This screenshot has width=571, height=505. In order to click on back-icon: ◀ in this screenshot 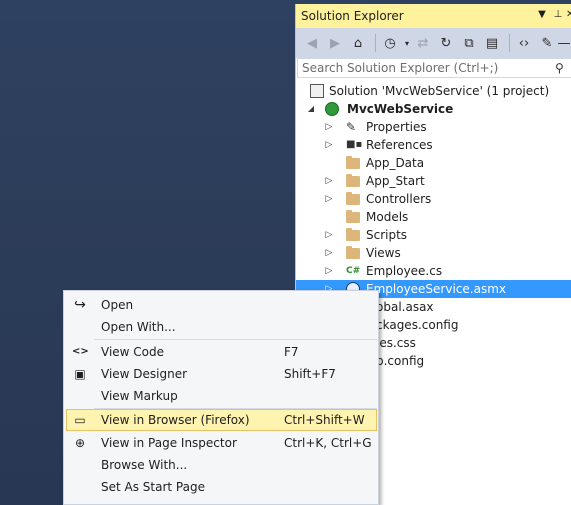, I will do `click(312, 43)`.